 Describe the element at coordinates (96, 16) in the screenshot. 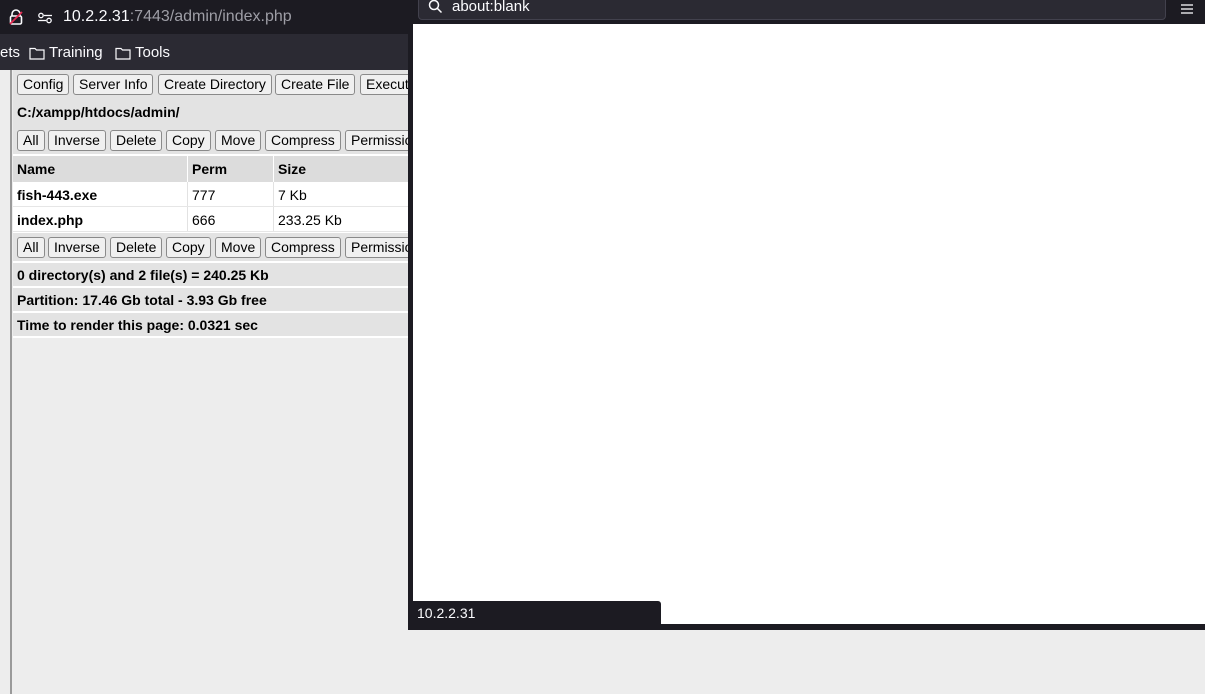

I see `url-host: 10.2.2.31` at that location.